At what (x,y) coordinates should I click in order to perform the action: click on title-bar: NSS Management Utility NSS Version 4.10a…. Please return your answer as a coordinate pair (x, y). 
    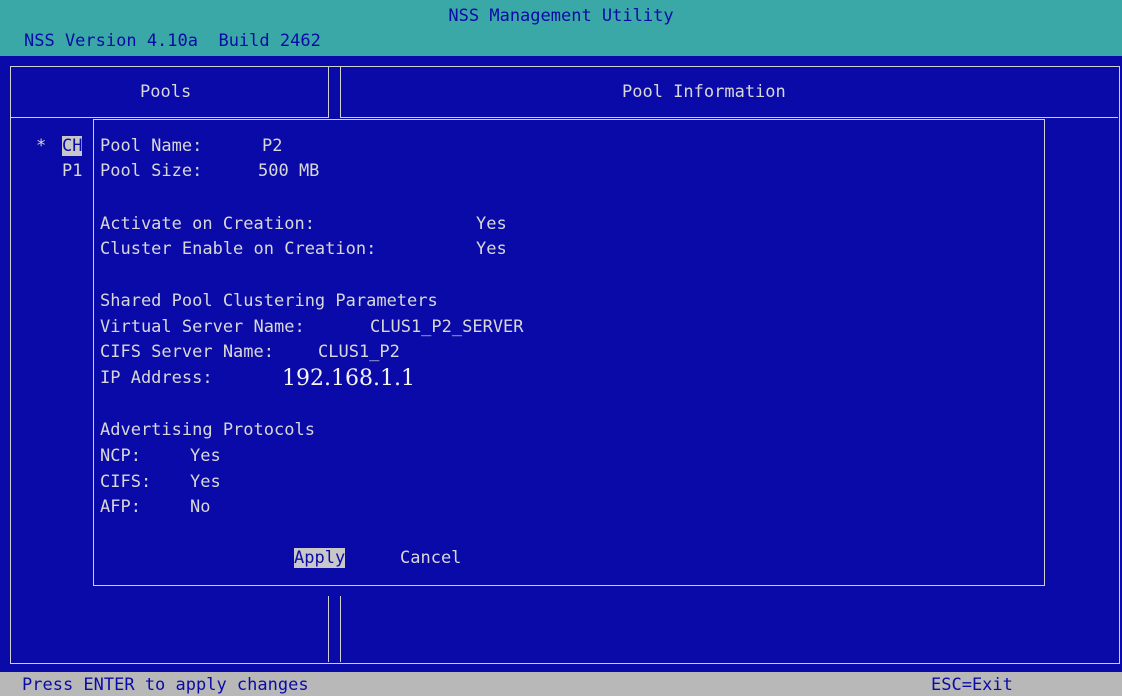
    Looking at the image, I should click on (561, 28).